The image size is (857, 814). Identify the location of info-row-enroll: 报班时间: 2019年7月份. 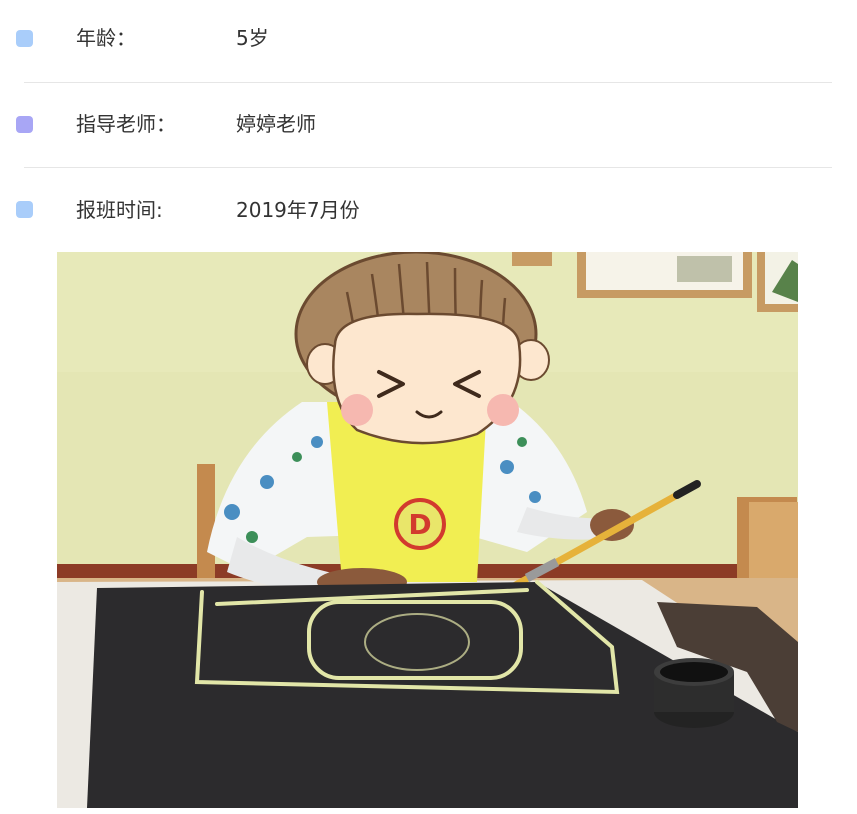
(428, 210).